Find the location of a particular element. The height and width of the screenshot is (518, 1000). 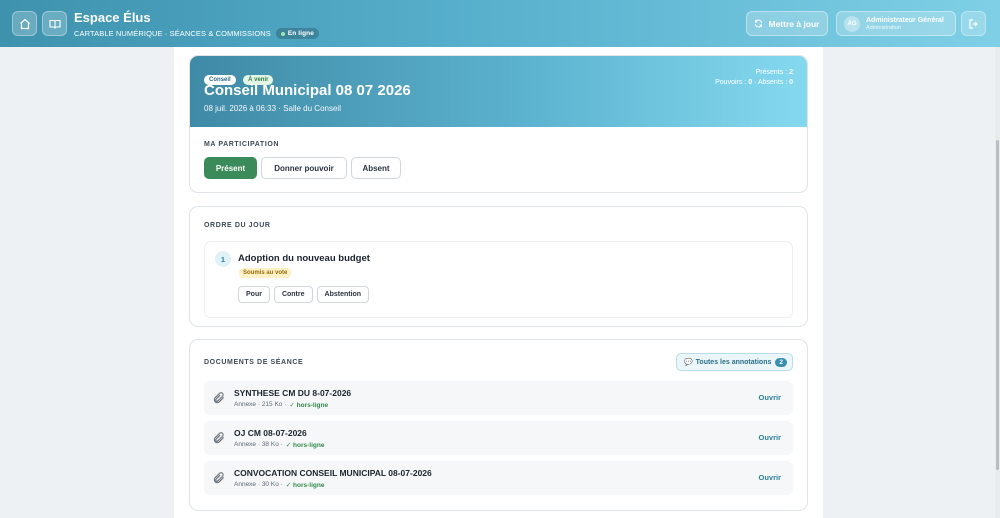

annotations-count-badge: 2 is located at coordinates (781, 362).